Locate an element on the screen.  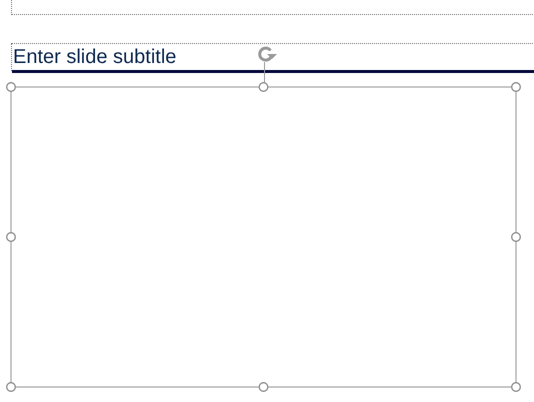
subtitle-prompt: Enter slide subtitle is located at coordinates (94, 57).